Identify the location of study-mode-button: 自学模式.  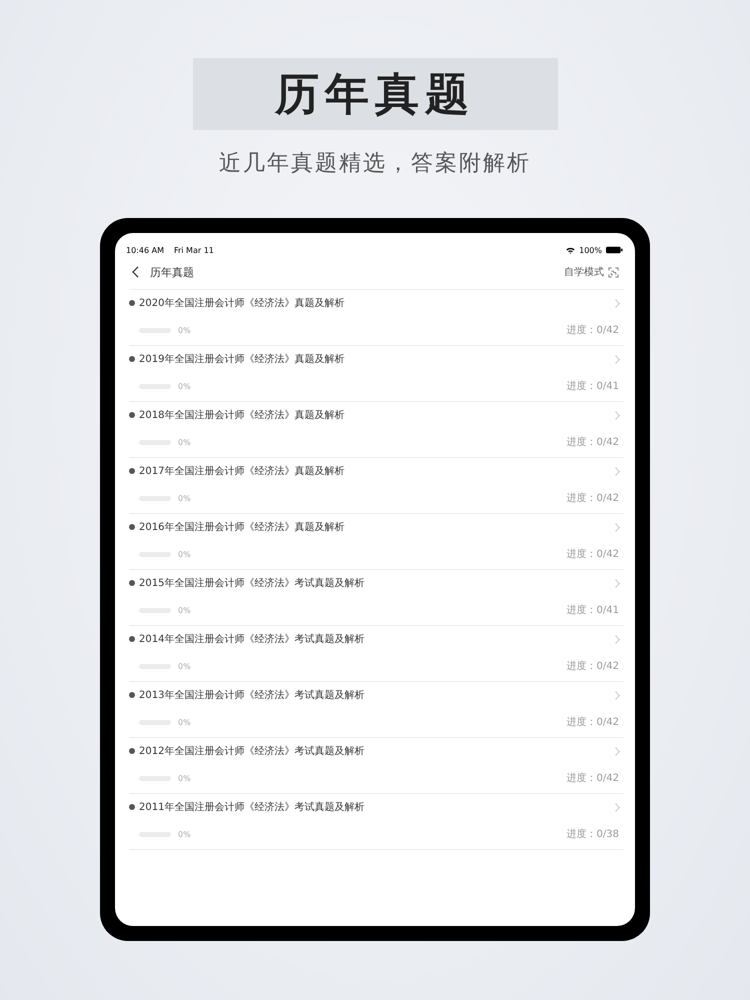
(584, 272).